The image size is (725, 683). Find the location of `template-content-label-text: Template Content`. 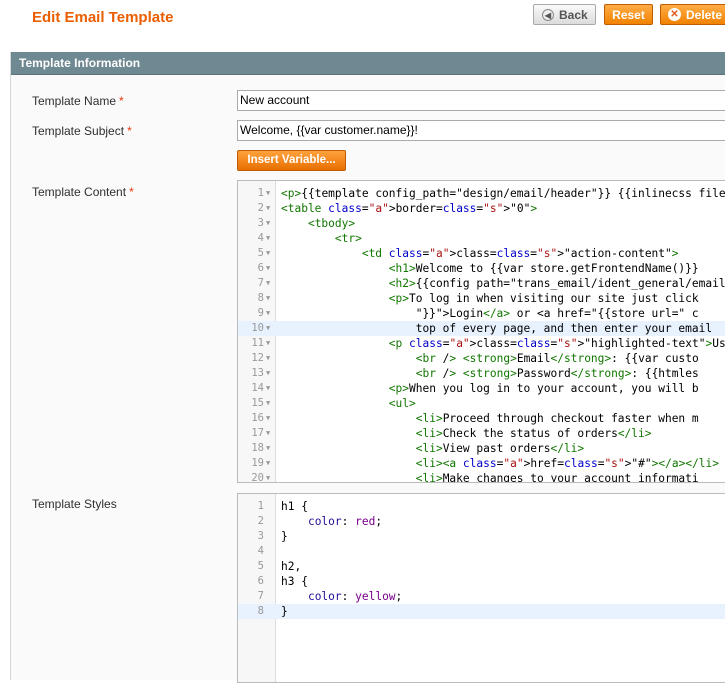

template-content-label-text: Template Content is located at coordinates (79, 192).